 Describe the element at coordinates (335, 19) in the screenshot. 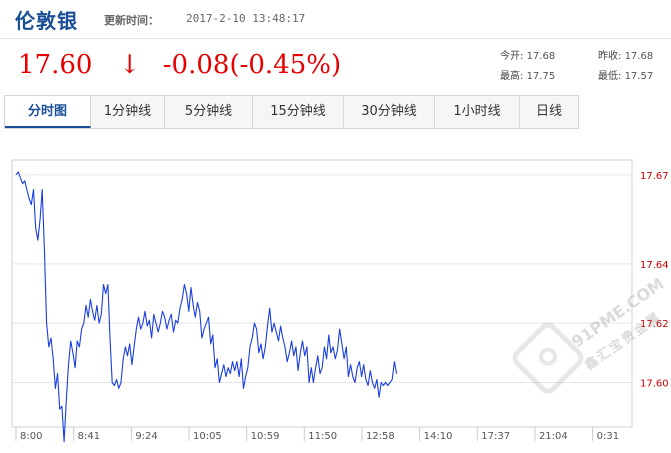

I see `header-bar: 伦敦银 更新时间： 2017-2-10 13:48:17` at that location.